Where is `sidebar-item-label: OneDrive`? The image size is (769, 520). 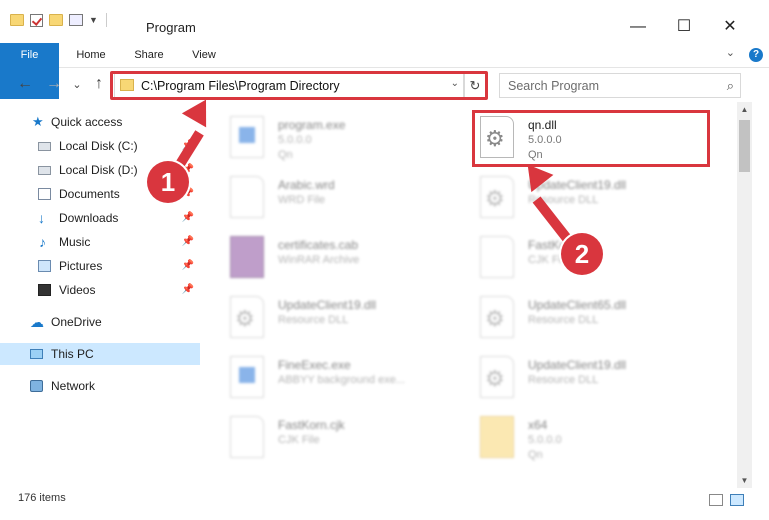
sidebar-item-label: OneDrive is located at coordinates (76, 322).